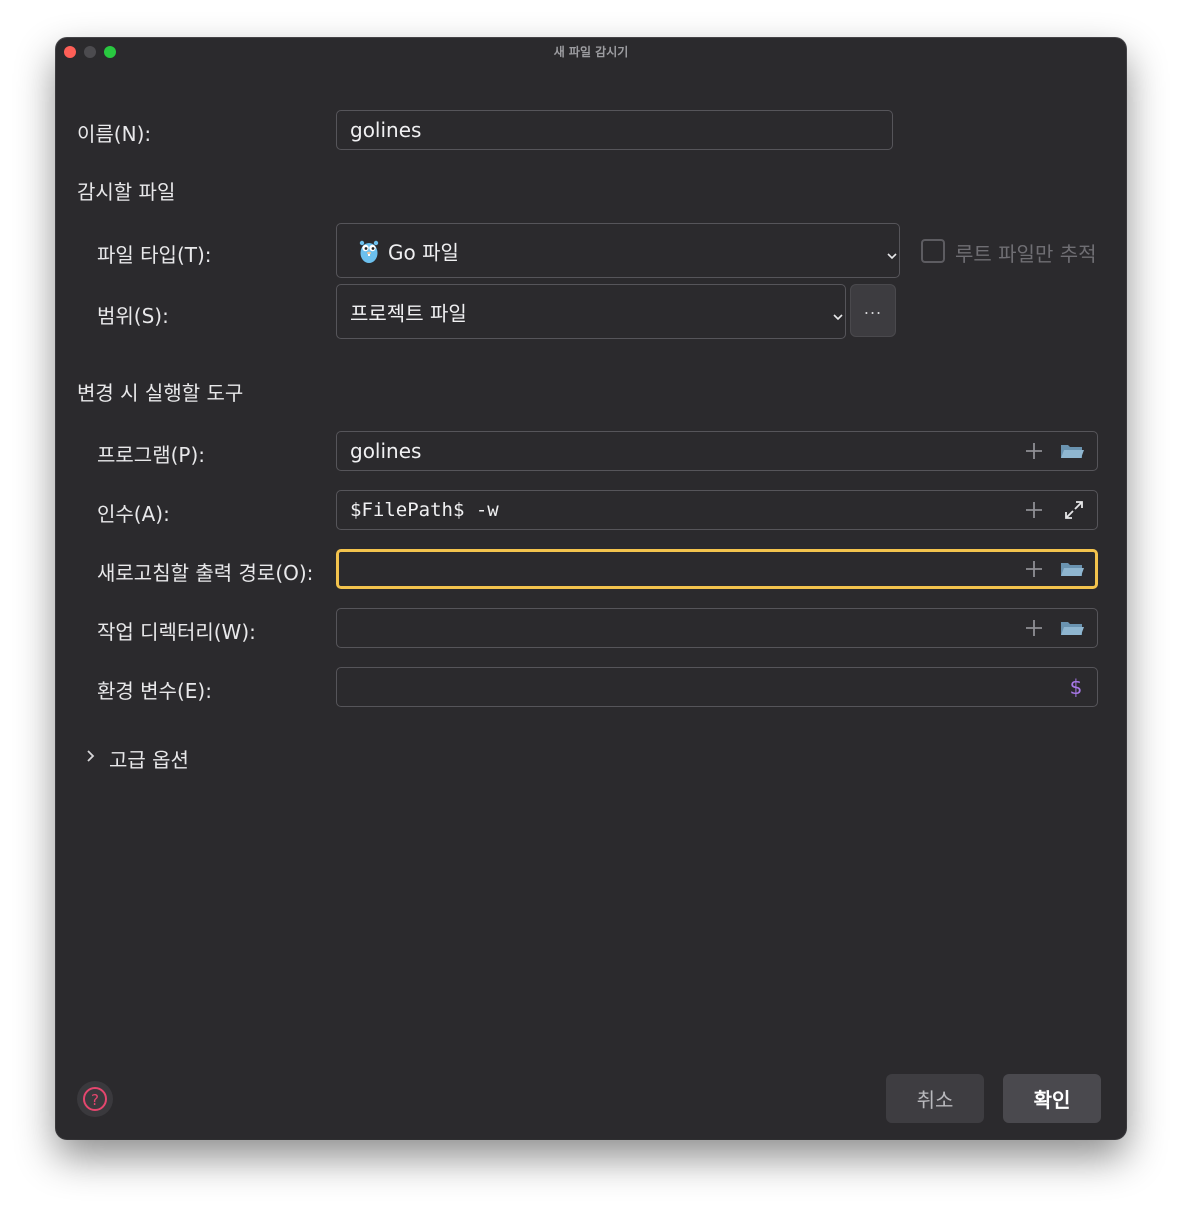  I want to click on name-label: 이름(N):, so click(114, 134).